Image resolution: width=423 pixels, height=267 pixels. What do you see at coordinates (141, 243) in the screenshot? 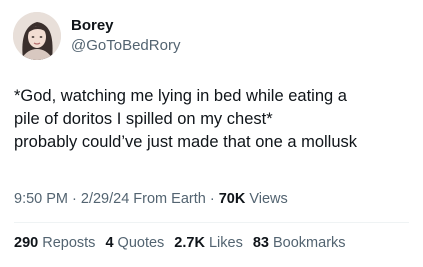
I see `quotes-label: Quotes` at bounding box center [141, 243].